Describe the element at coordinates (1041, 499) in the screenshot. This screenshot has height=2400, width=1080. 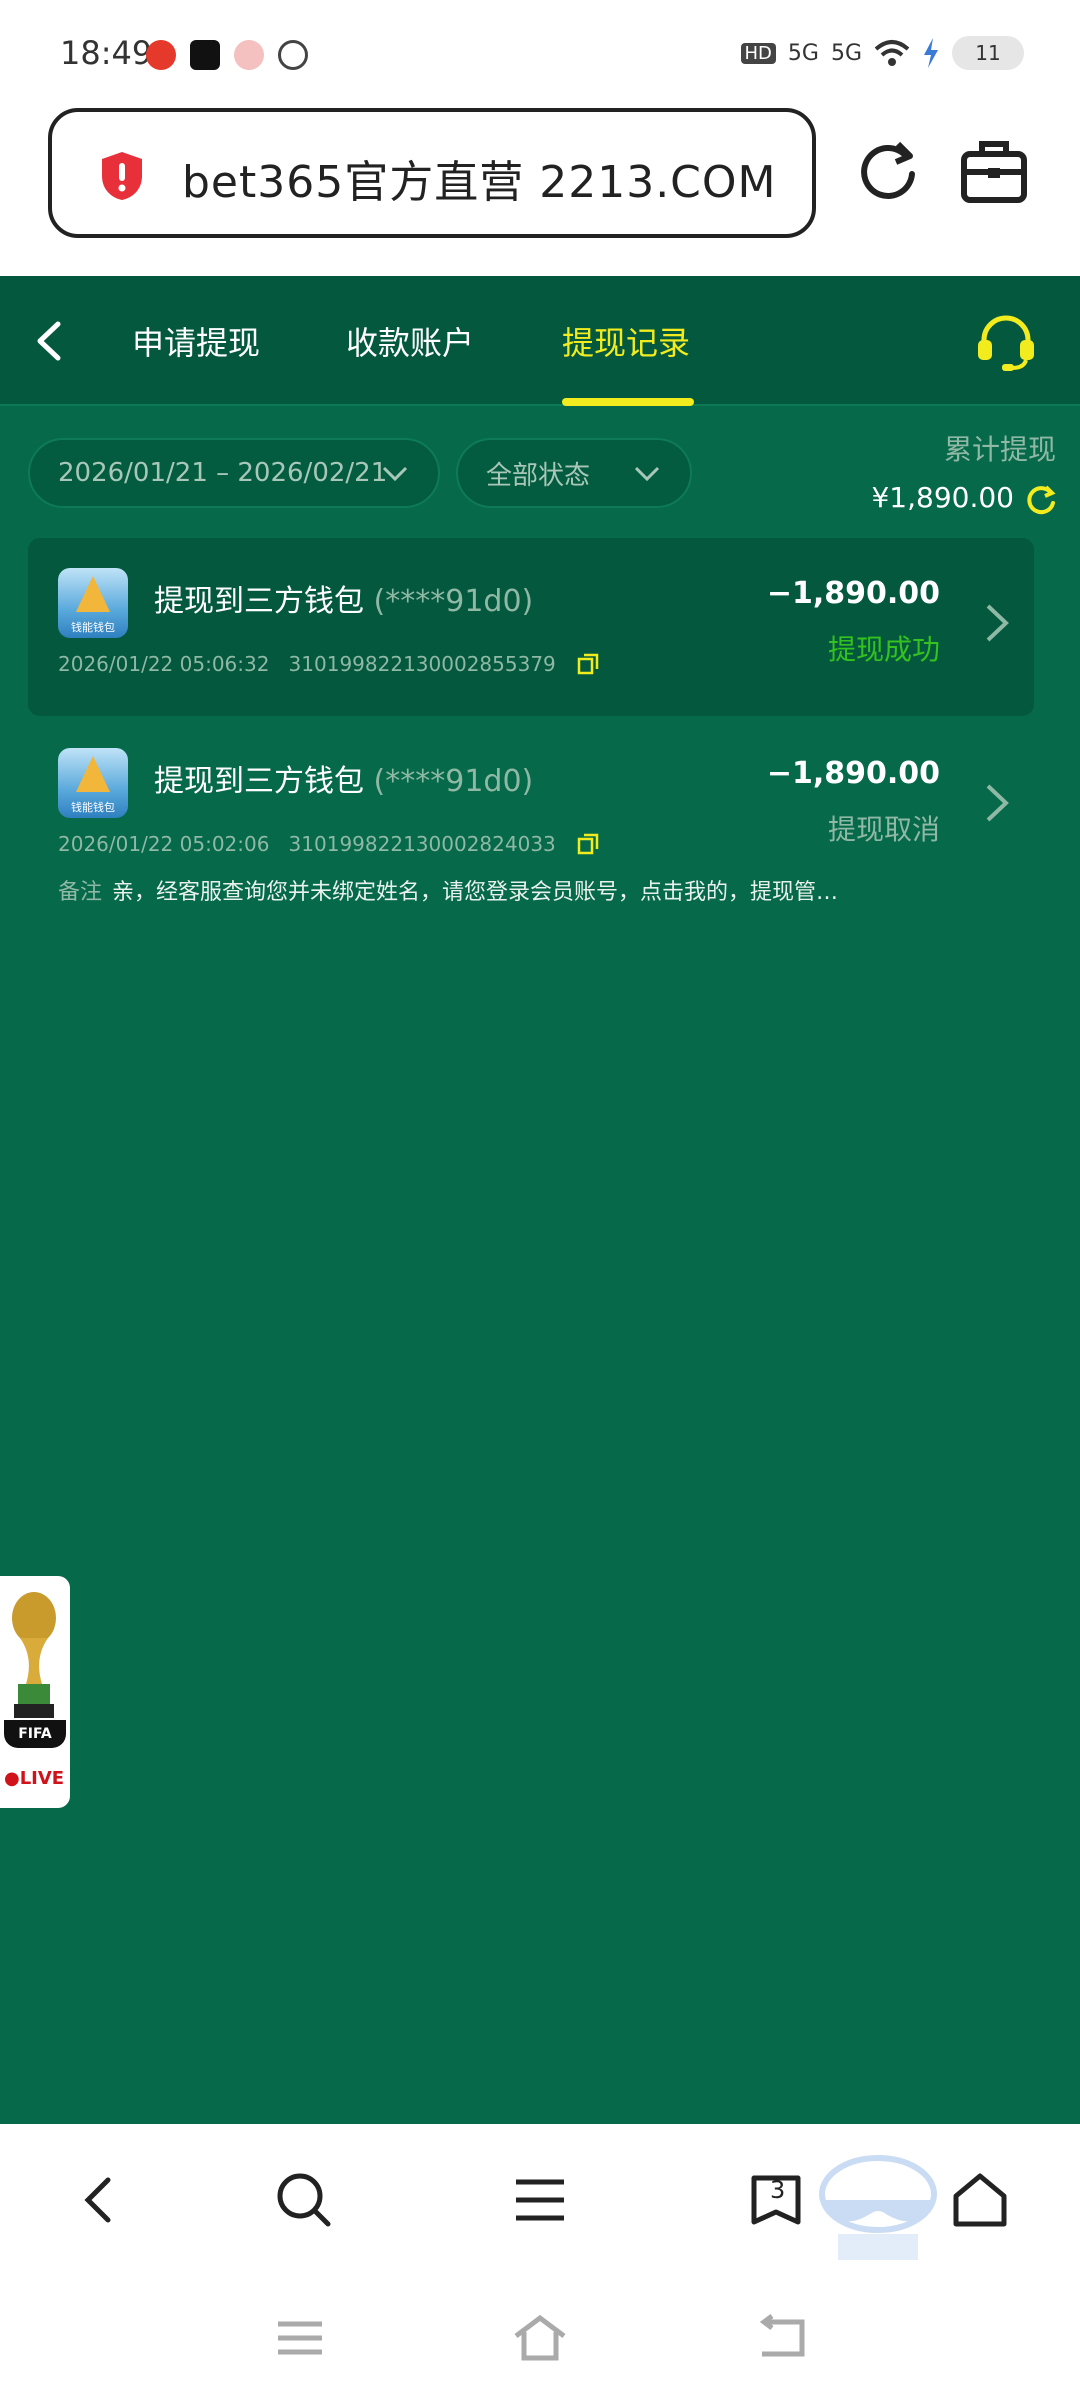
I see `refresh-icon` at that location.